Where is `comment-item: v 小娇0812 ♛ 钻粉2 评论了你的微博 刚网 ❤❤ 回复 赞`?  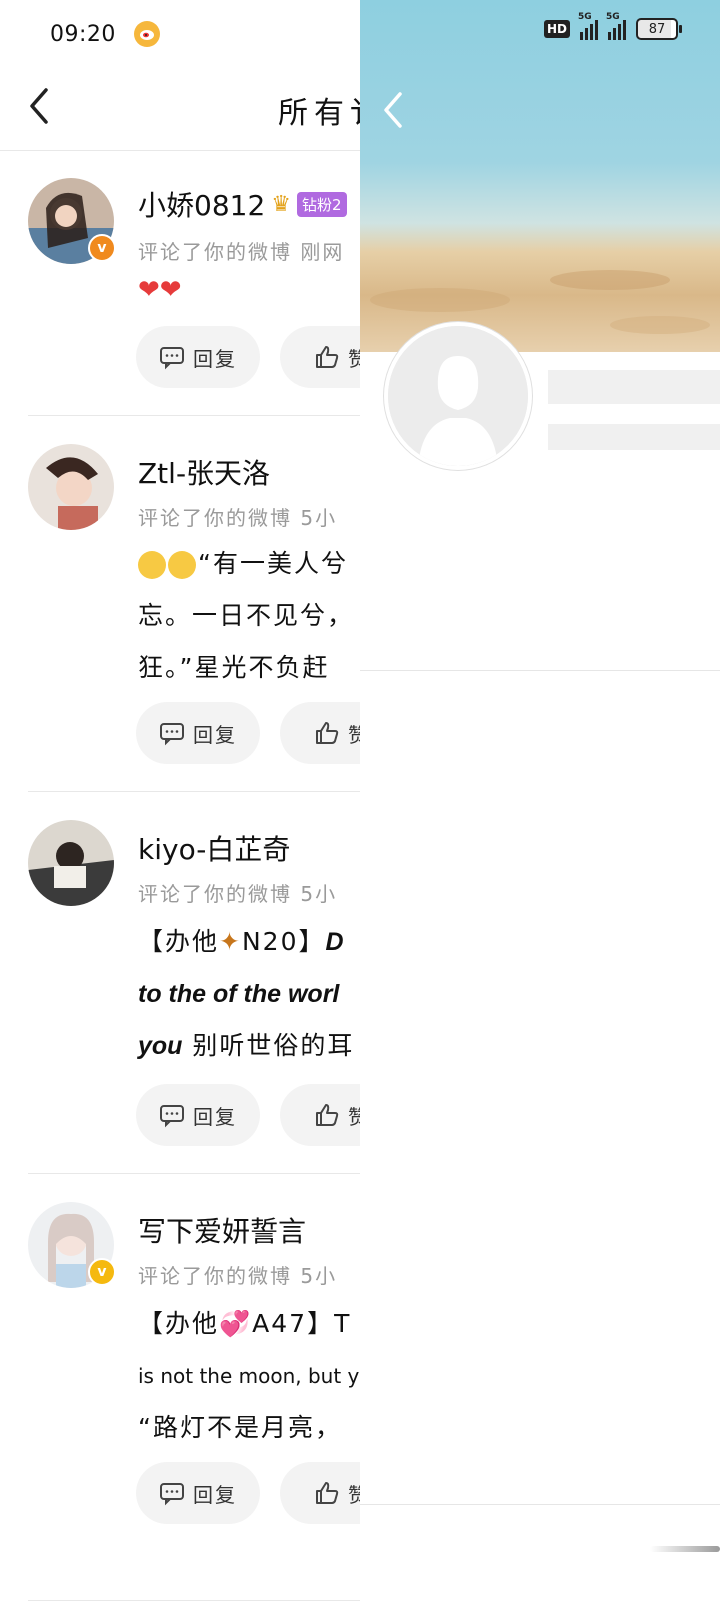 comment-item: v 小娇0812 ♛ 钻粉2 评论了你的微博 刚网 ❤❤ 回复 赞 is located at coordinates (180, 283).